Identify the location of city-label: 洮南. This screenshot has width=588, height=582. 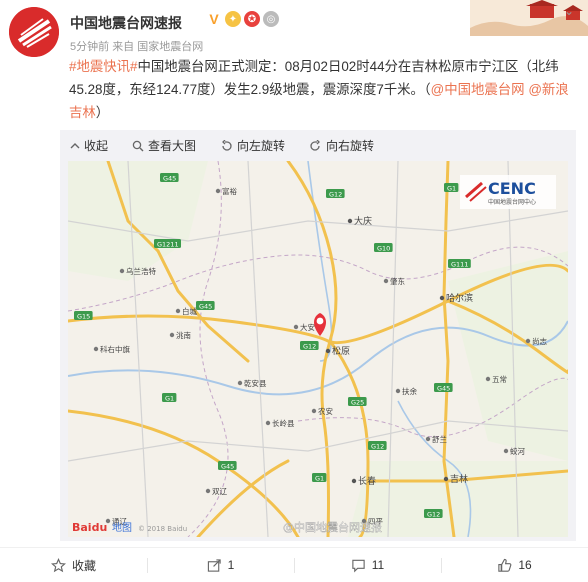
(183, 335).